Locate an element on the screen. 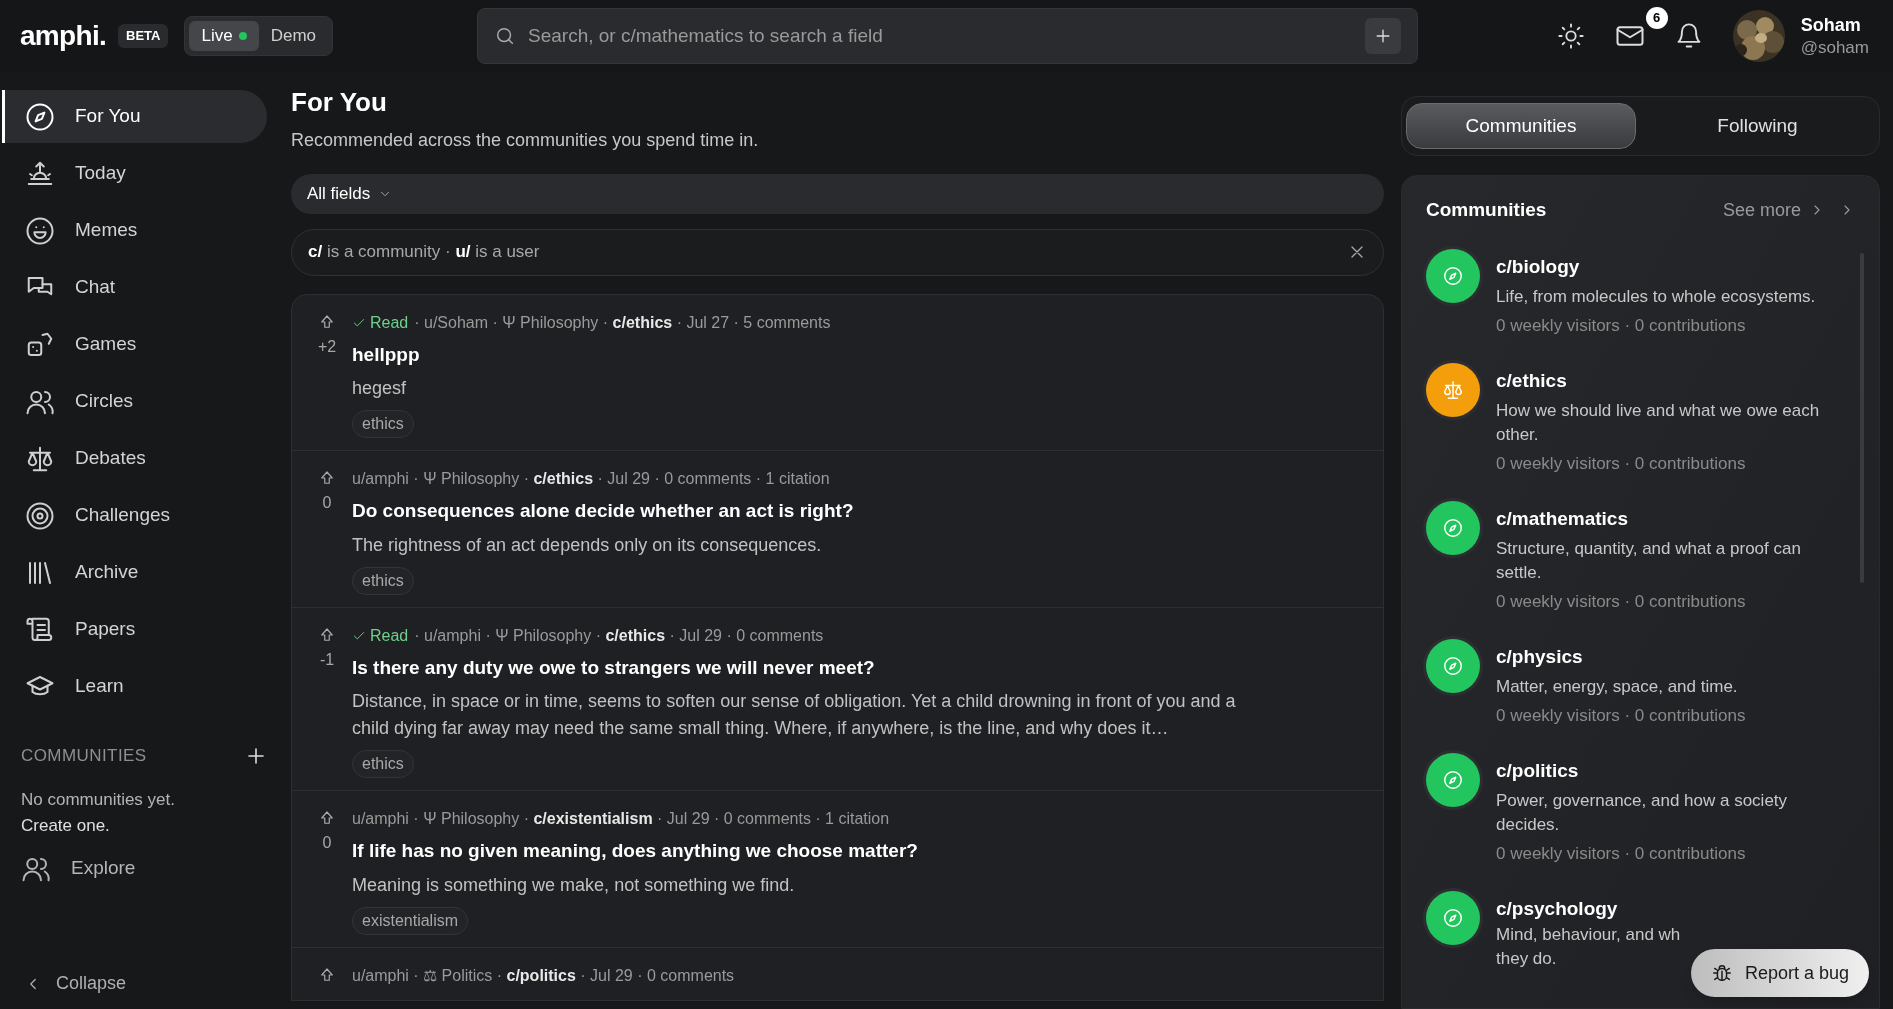 The image size is (1893, 1009). community-description: Life, from molecules to whole ecosystems. is located at coordinates (1656, 297).